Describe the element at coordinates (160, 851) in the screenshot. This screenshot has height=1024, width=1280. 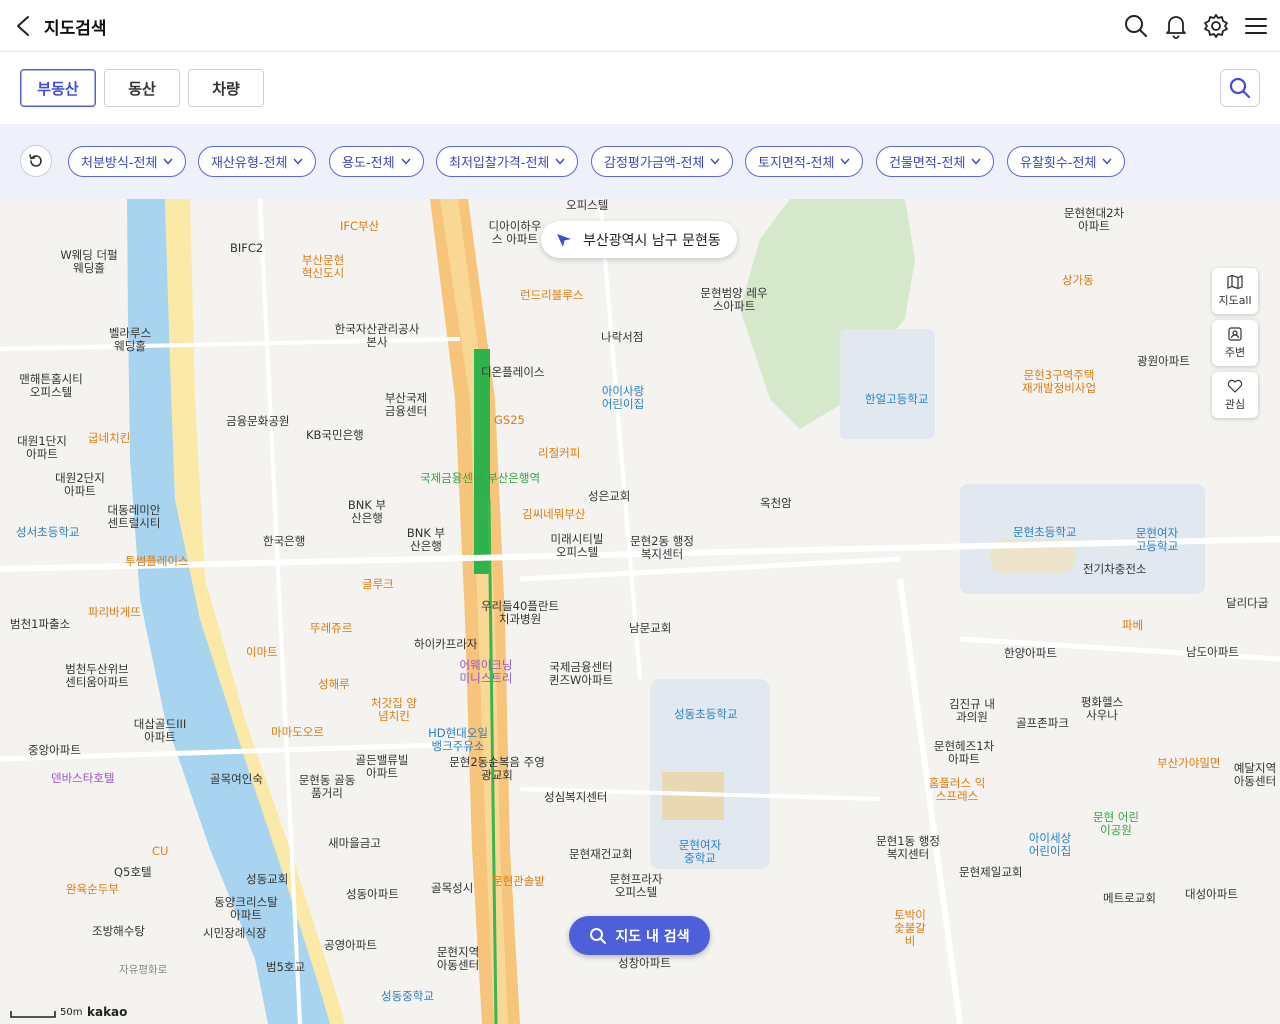
I see `map-label: CU` at that location.